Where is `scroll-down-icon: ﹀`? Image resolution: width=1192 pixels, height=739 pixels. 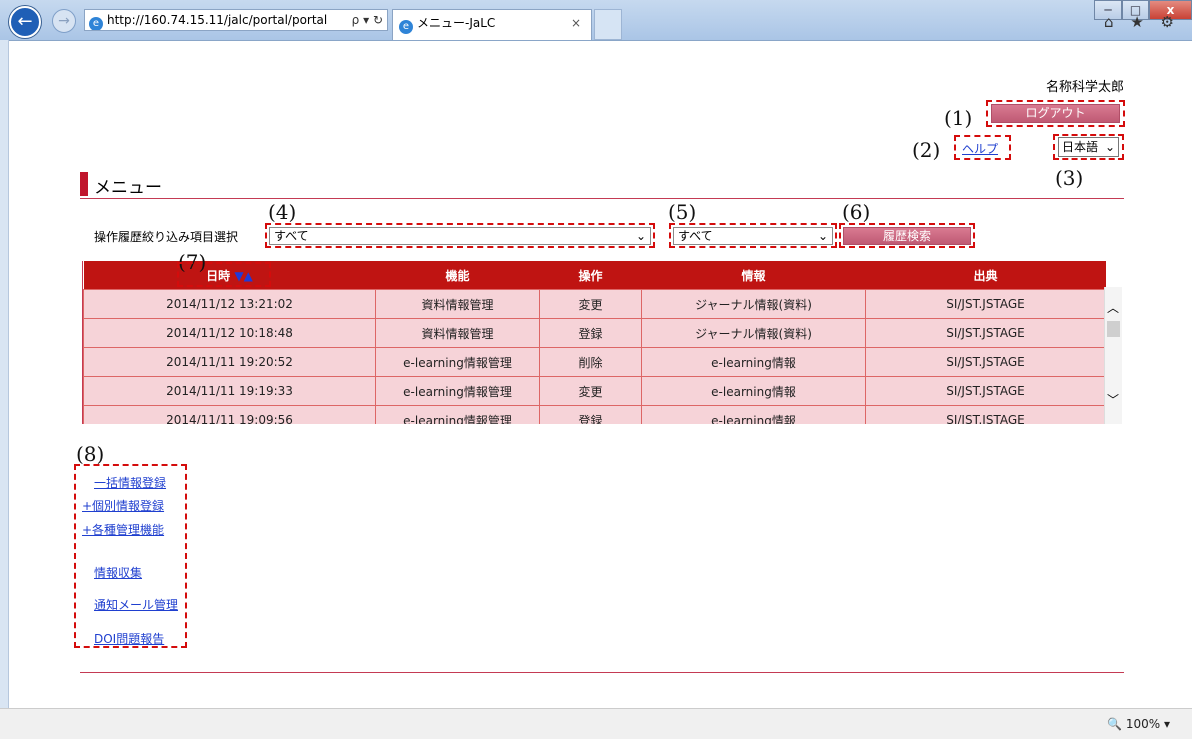
scroll-down-icon: ﹀ is located at coordinates (1113, 399).